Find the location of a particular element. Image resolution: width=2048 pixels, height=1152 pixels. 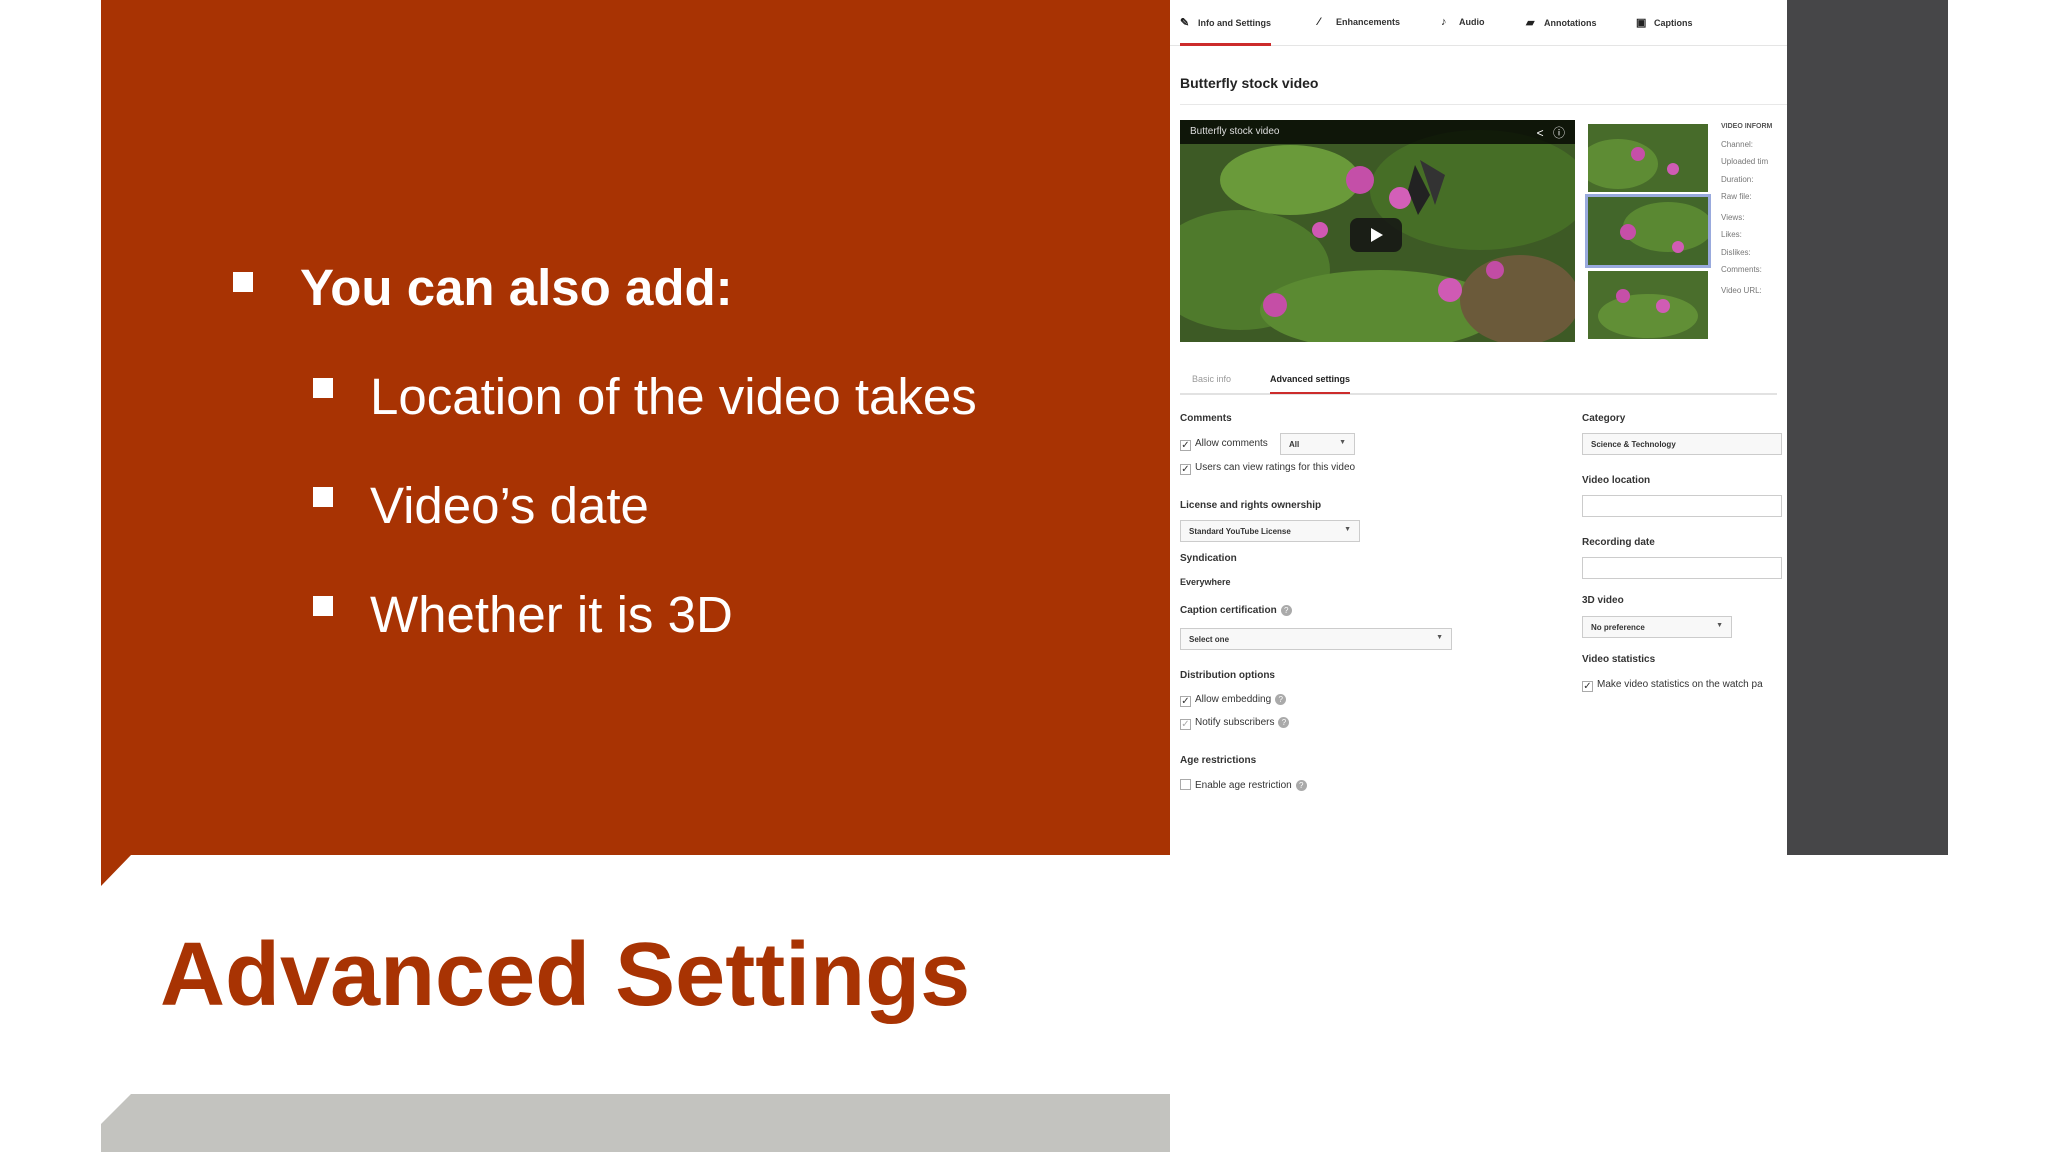

tab-audio: ♪ Audio is located at coordinates (1463, 31).